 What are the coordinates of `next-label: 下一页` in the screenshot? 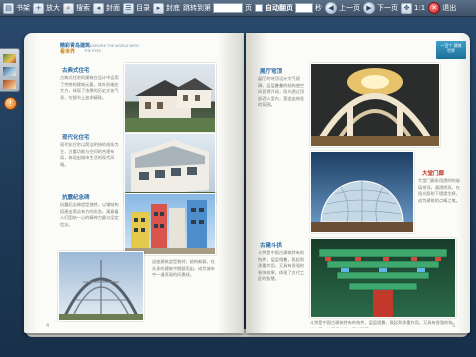 It's located at (387, 8).